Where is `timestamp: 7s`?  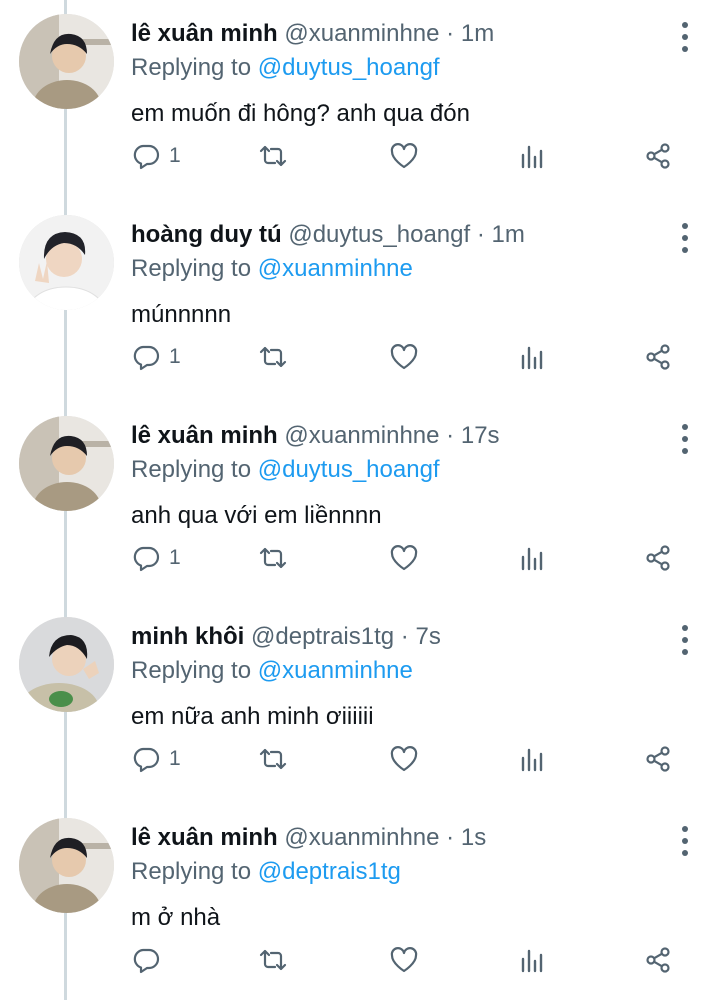
timestamp: 7s is located at coordinates (427, 636).